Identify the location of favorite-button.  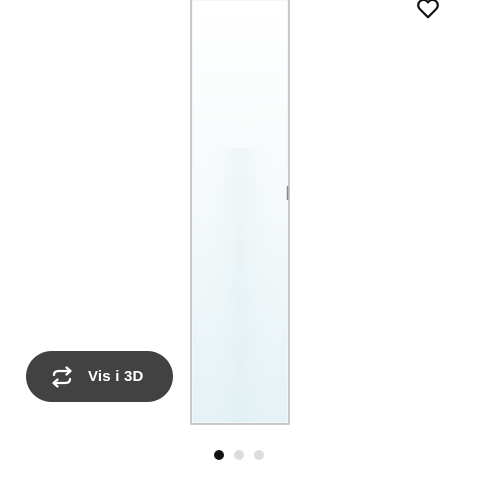
(428, 11).